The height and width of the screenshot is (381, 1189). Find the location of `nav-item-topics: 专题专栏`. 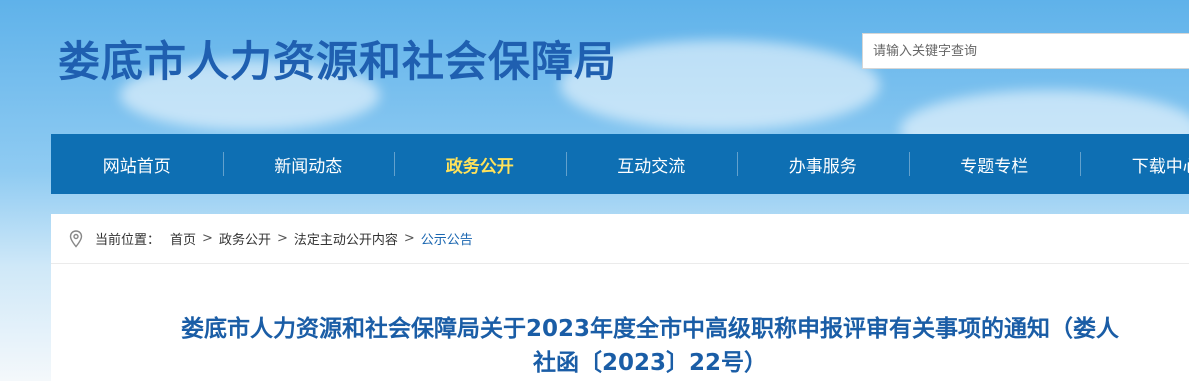

nav-item-topics: 专题专栏 is located at coordinates (994, 164).